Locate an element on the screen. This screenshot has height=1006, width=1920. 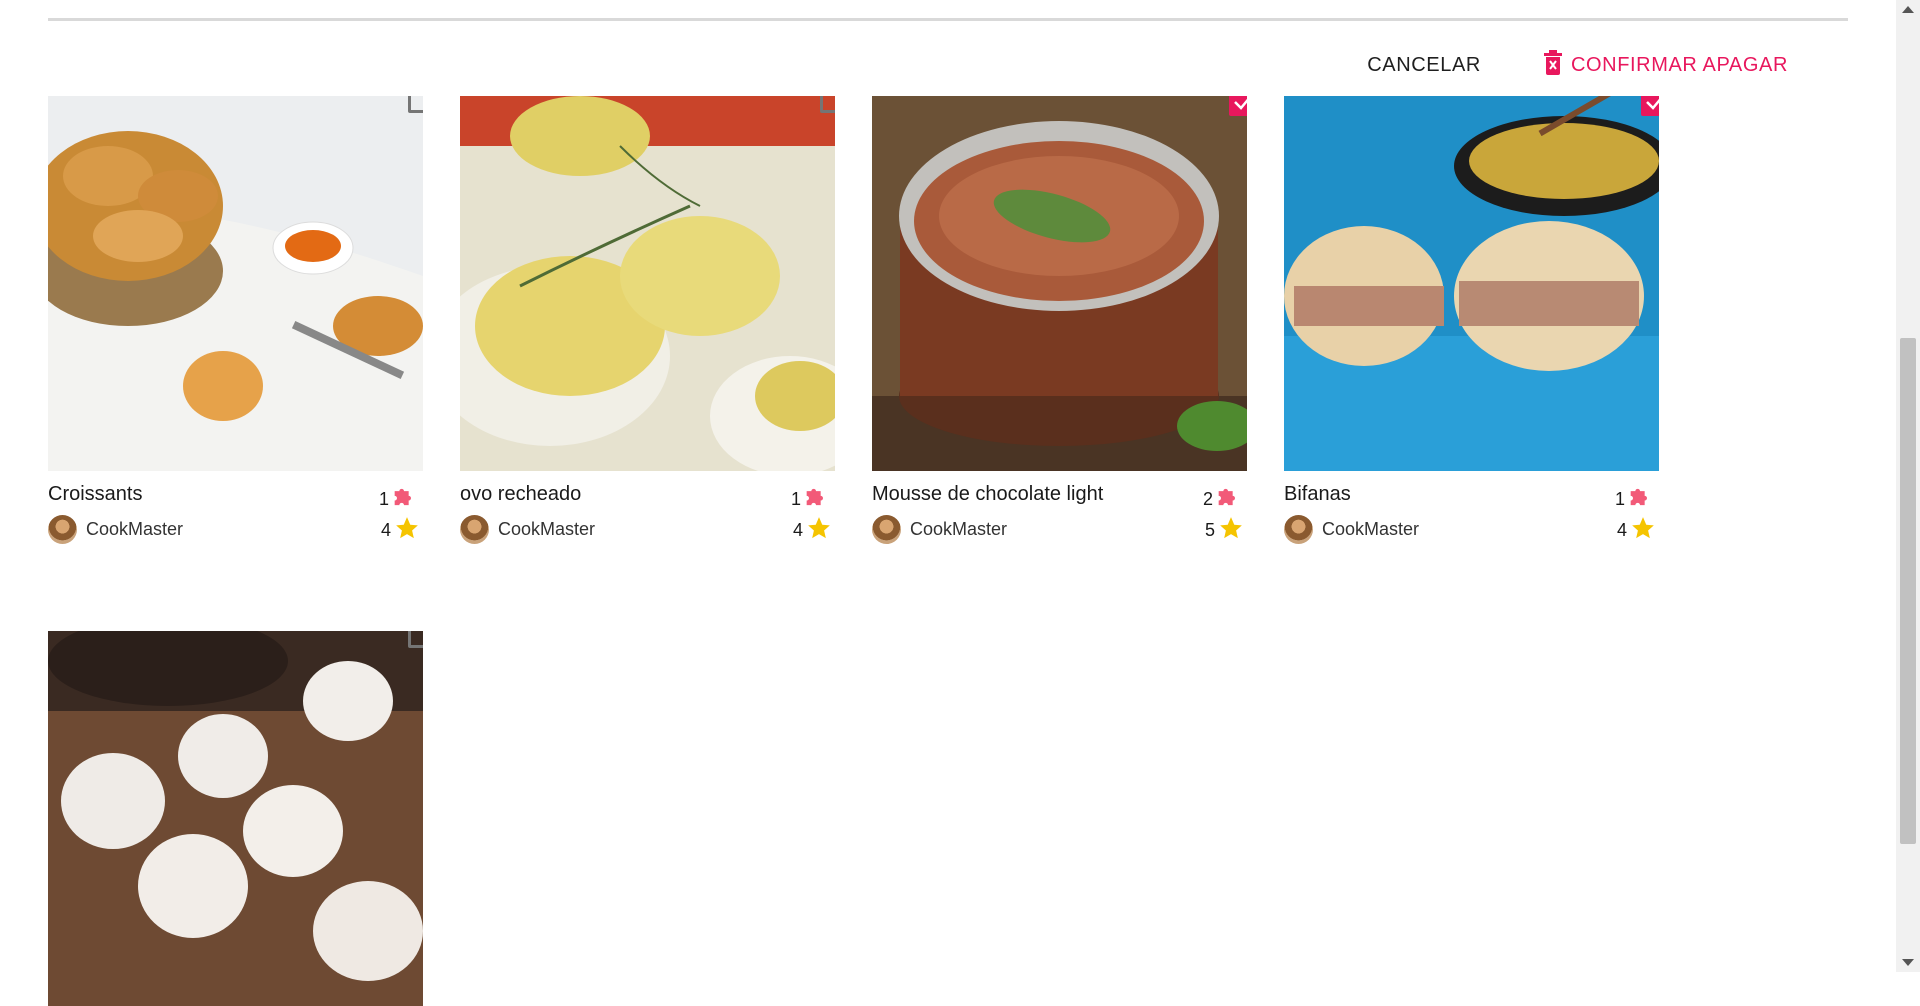
recipe-title: Mousse de chocolate light is located at coordinates (987, 494).